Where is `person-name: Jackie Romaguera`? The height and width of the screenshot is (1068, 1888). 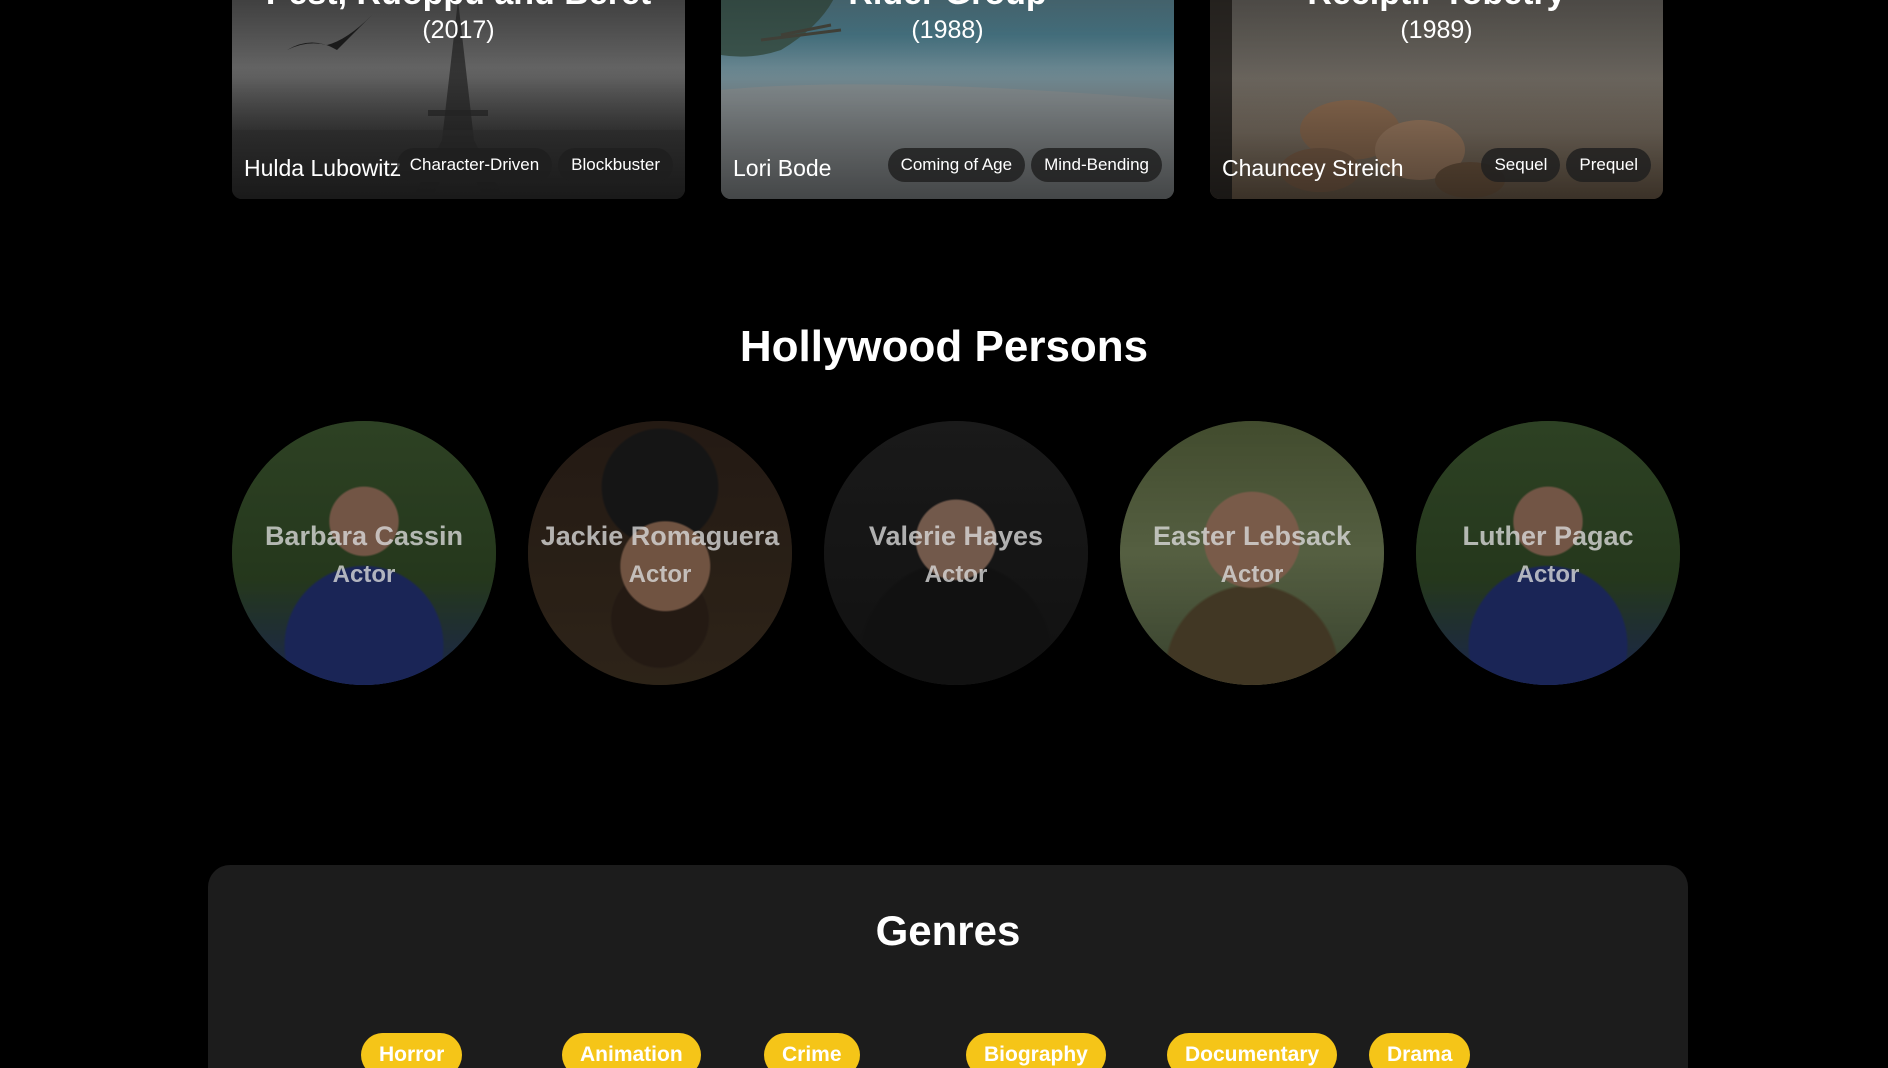
person-name: Jackie Romaguera is located at coordinates (660, 536).